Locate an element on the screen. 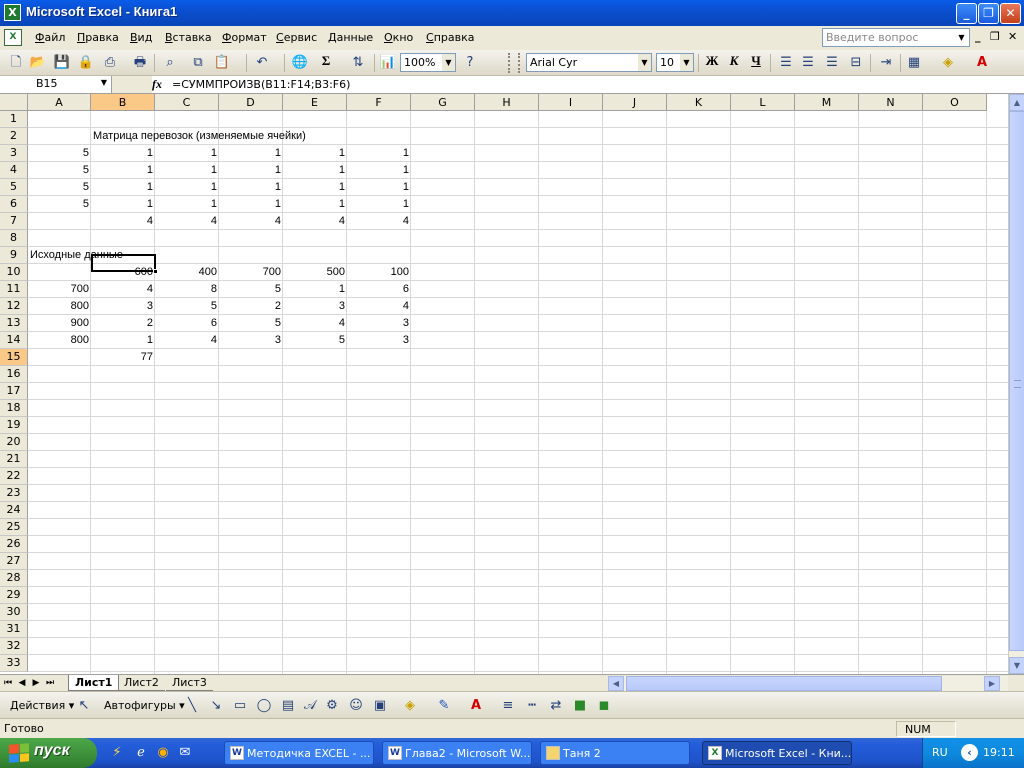 The height and width of the screenshot is (768, 1024). doc-close-button: ✕ is located at coordinates (1012, 36).